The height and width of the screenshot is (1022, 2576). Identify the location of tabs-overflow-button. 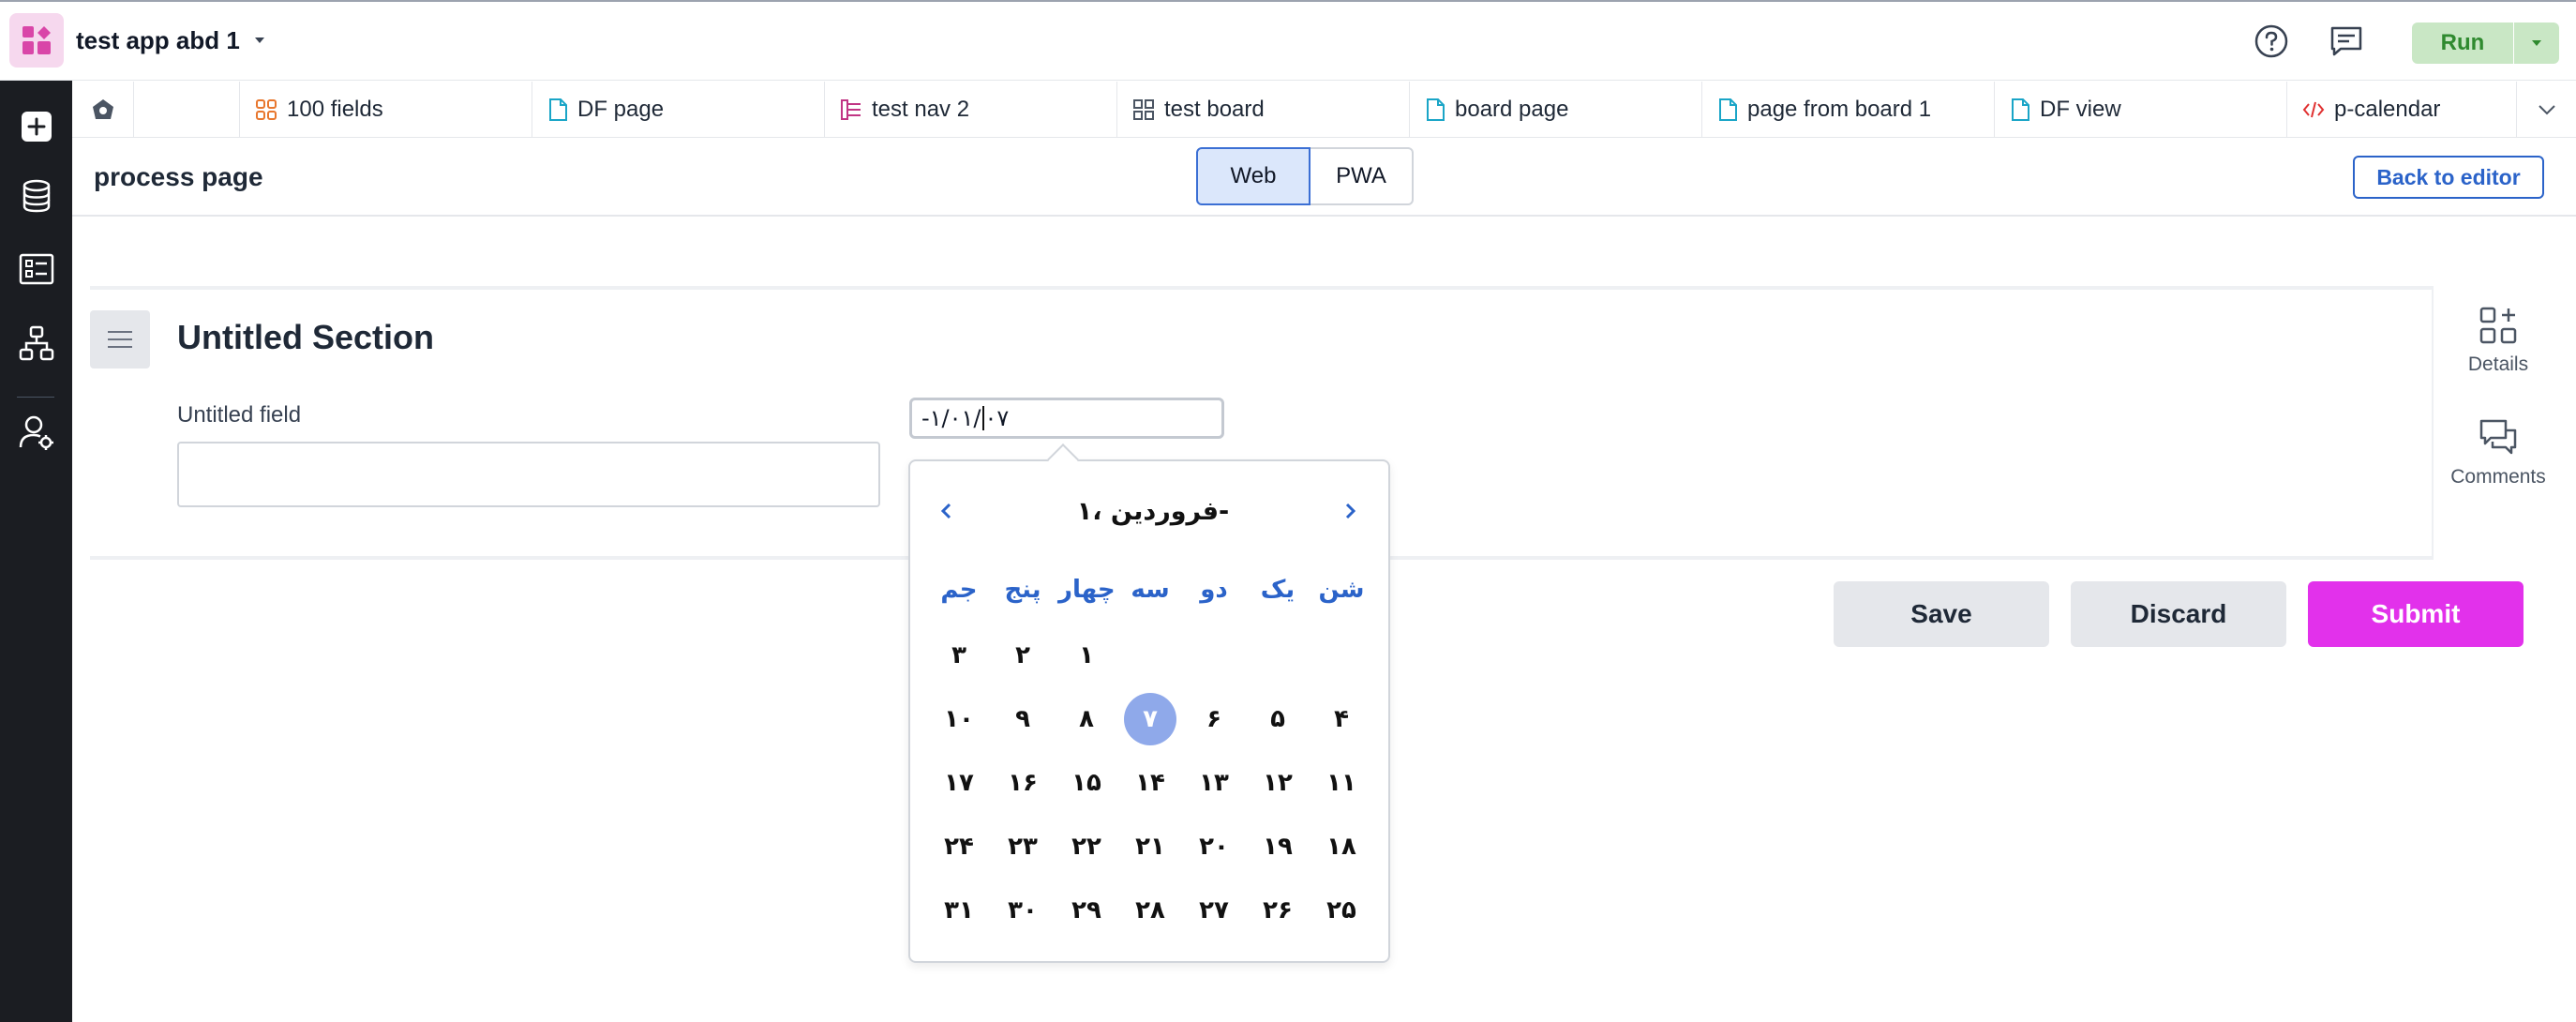
(2546, 110).